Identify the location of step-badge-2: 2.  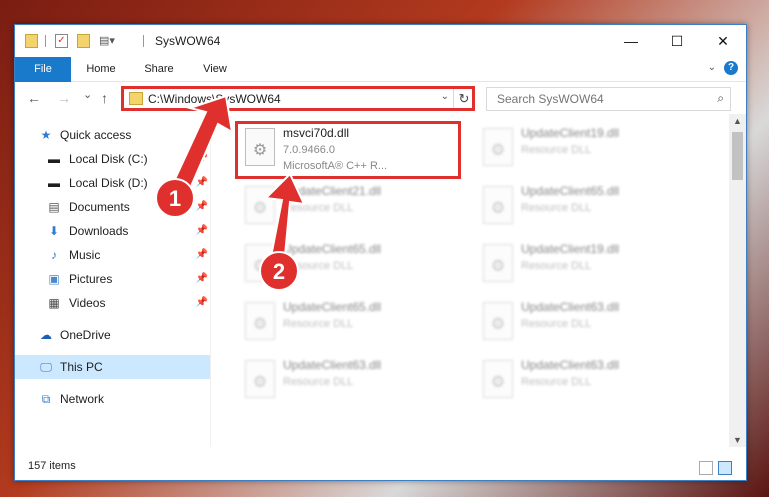
(279, 271).